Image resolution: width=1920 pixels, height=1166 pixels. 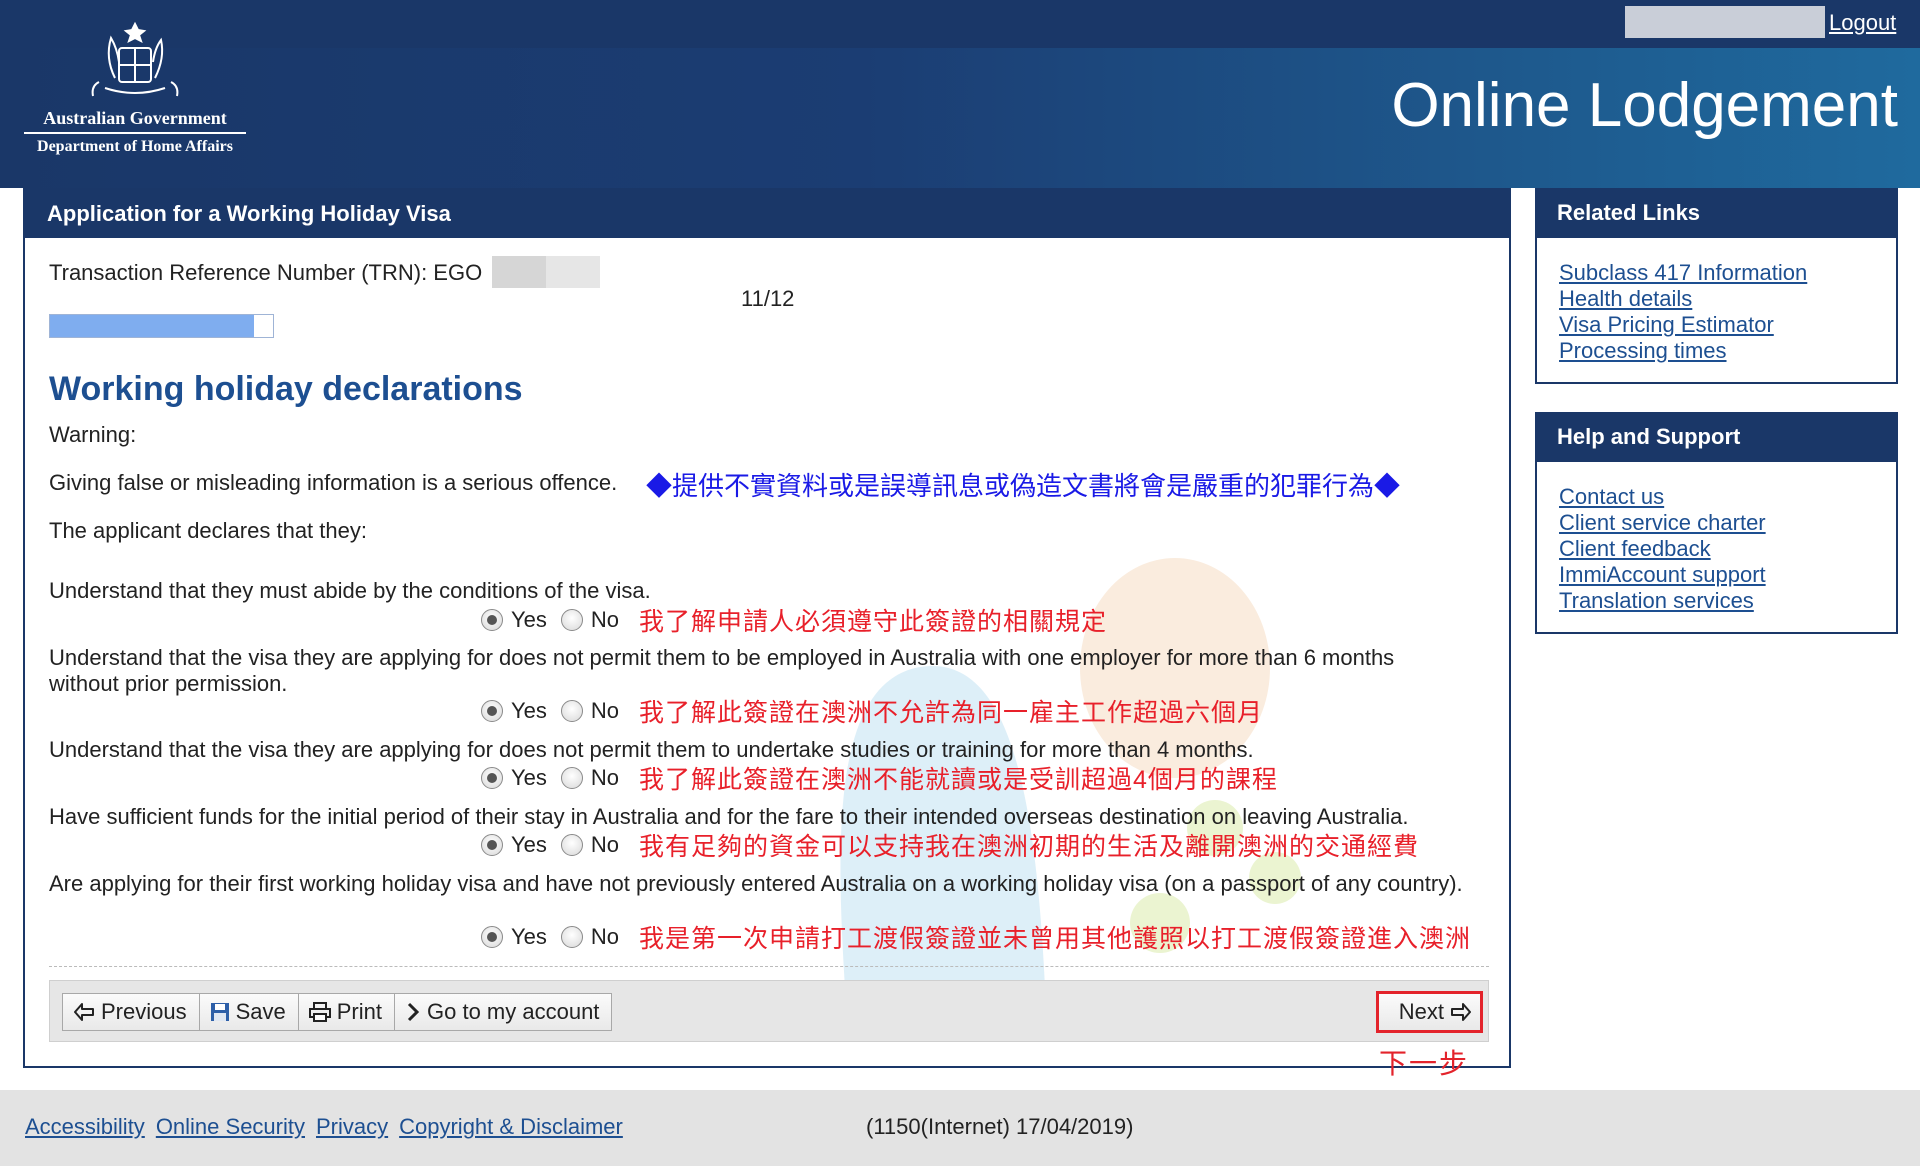 I want to click on go-to-account-label: Go to my account, so click(x=513, y=1011).